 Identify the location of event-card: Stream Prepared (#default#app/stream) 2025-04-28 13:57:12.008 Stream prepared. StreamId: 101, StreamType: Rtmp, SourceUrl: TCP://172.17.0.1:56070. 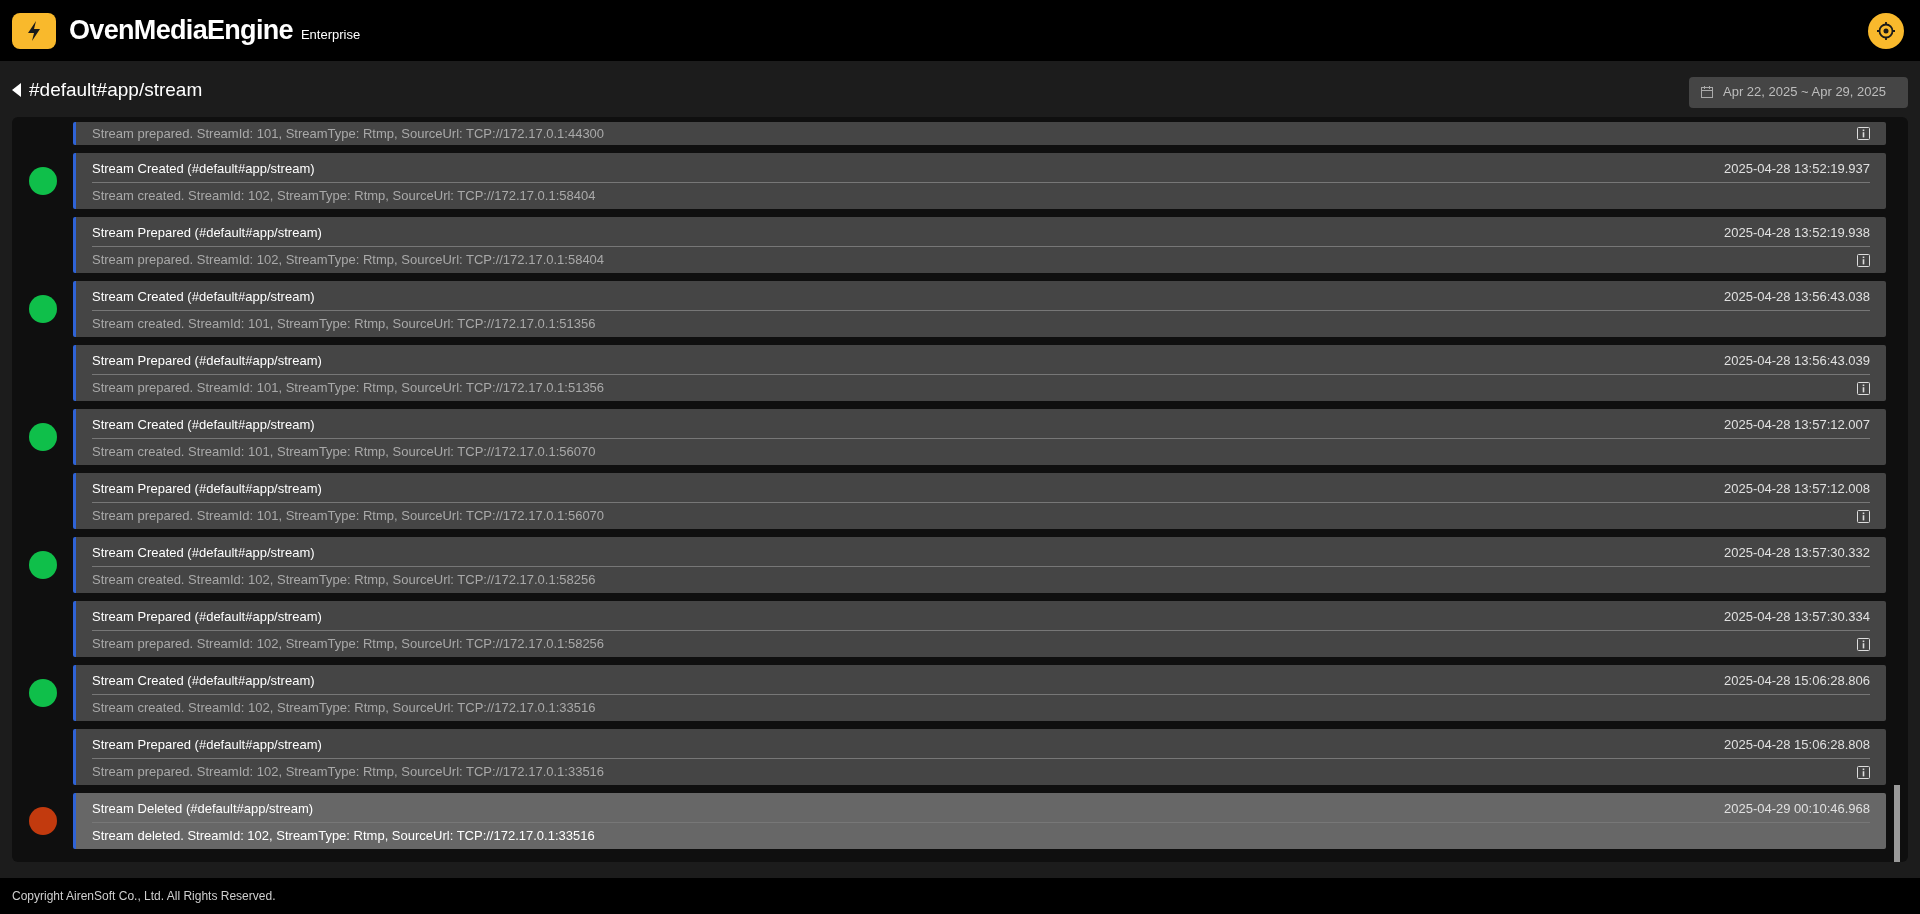
(979, 501).